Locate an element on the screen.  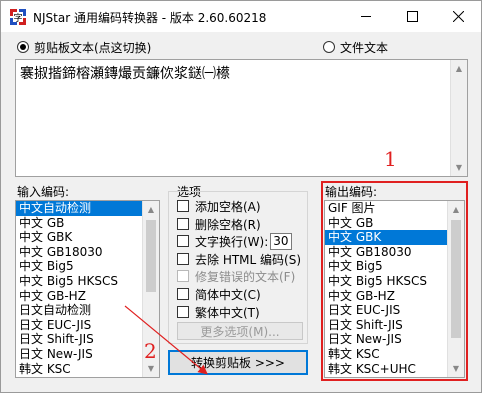
annotation-arrow is located at coordinates (166, 340).